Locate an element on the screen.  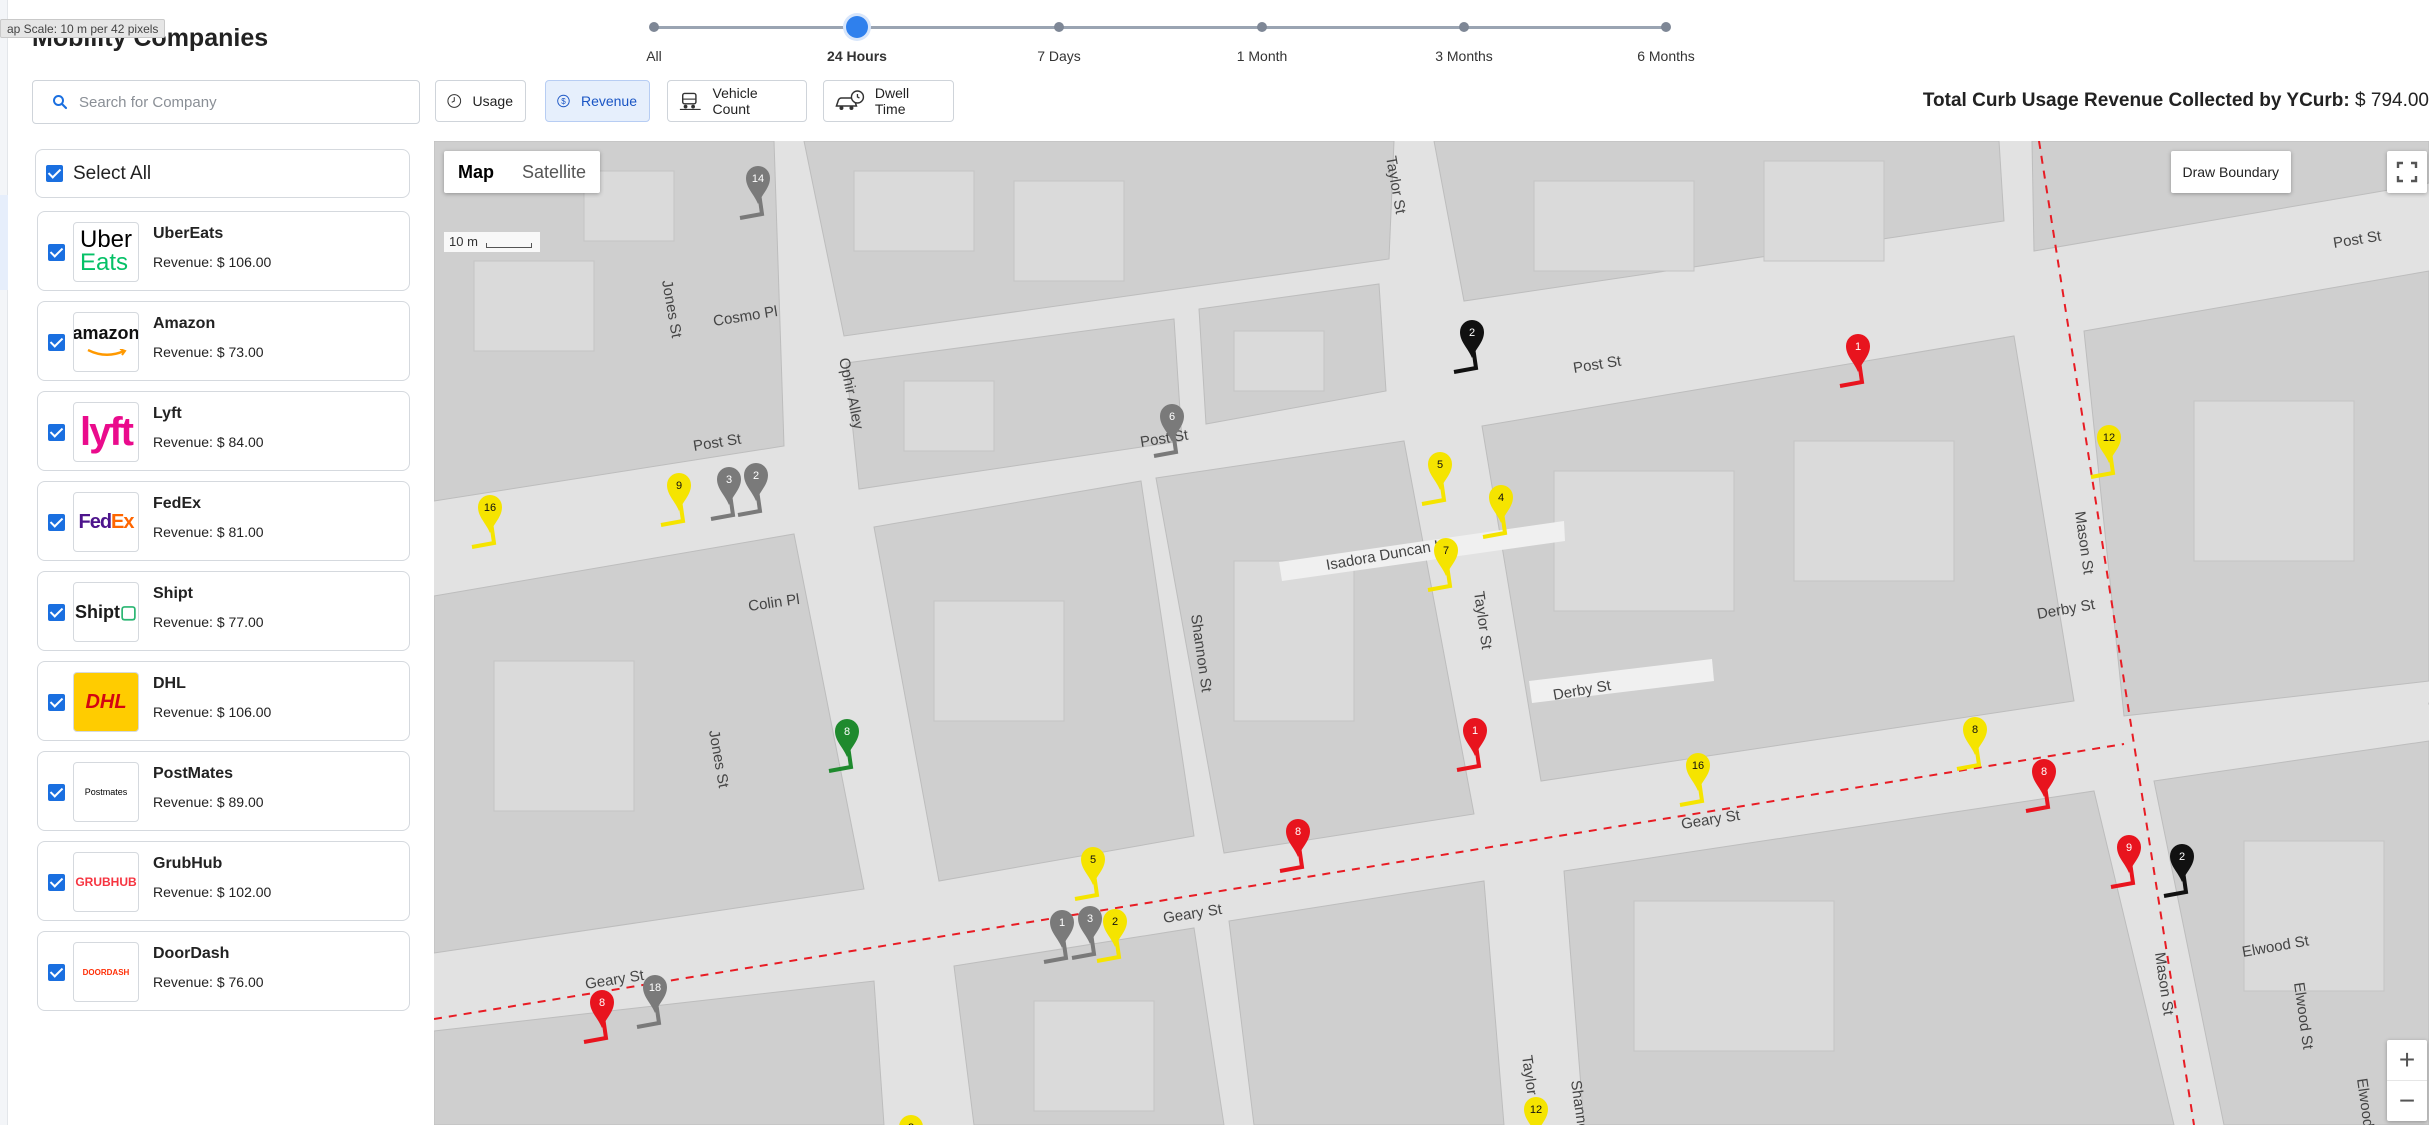
company-name: Shipt is located at coordinates (173, 593).